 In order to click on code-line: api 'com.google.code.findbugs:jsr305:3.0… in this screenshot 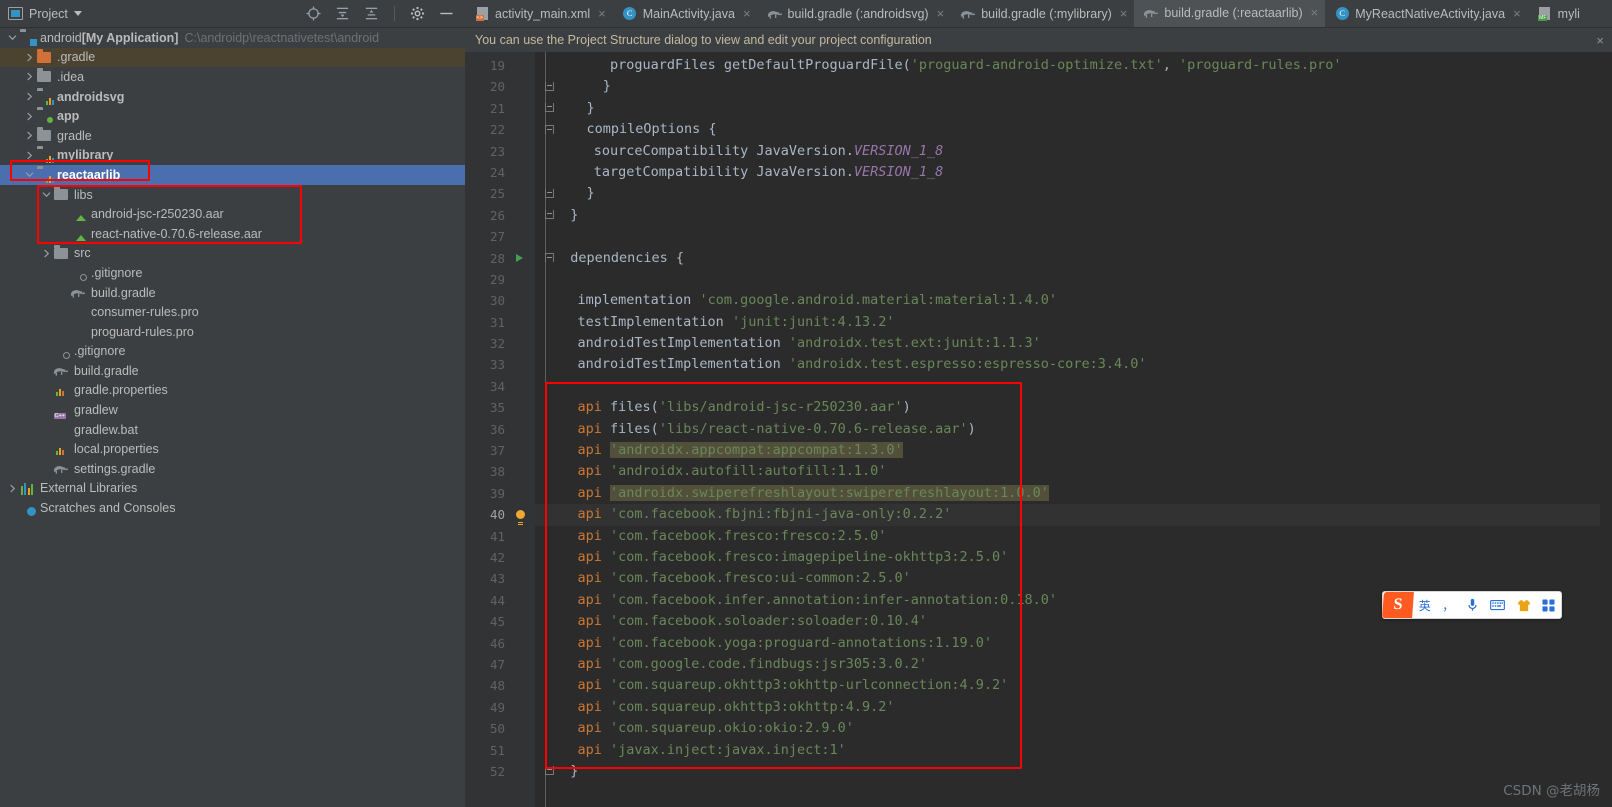, I will do `click(1073, 664)`.